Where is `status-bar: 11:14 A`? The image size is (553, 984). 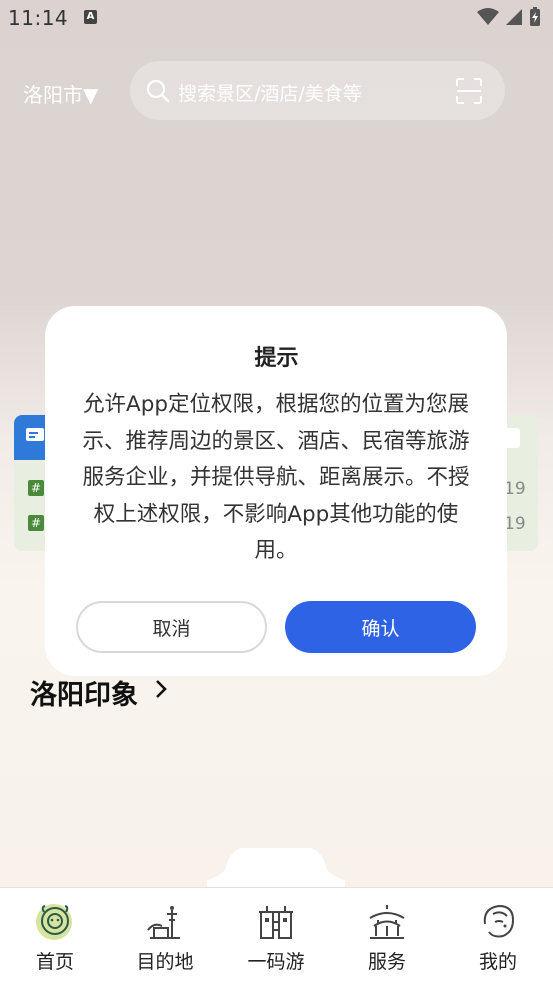
status-bar: 11:14 A is located at coordinates (276, 18).